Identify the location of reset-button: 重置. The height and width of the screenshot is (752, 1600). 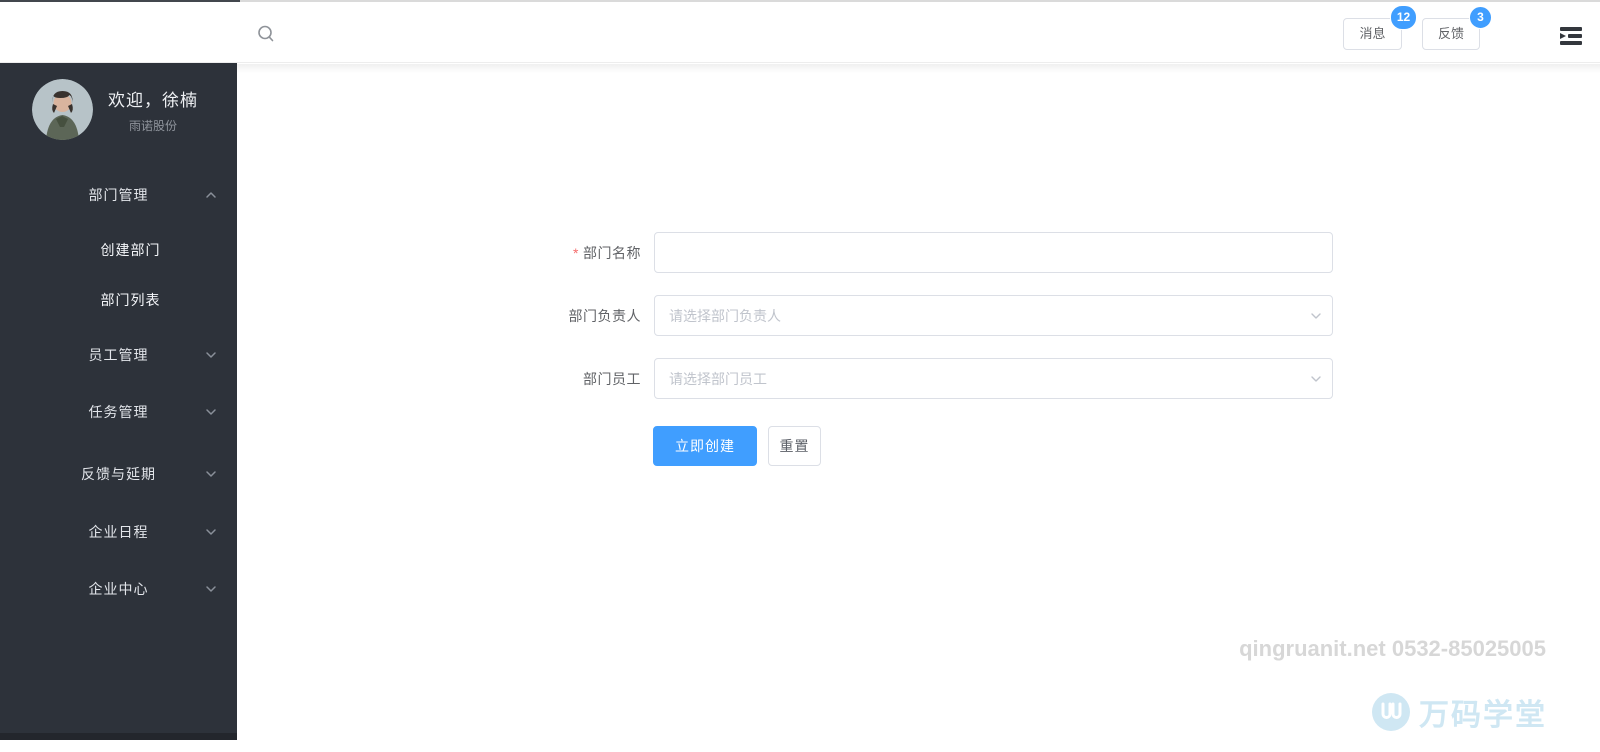
(794, 446).